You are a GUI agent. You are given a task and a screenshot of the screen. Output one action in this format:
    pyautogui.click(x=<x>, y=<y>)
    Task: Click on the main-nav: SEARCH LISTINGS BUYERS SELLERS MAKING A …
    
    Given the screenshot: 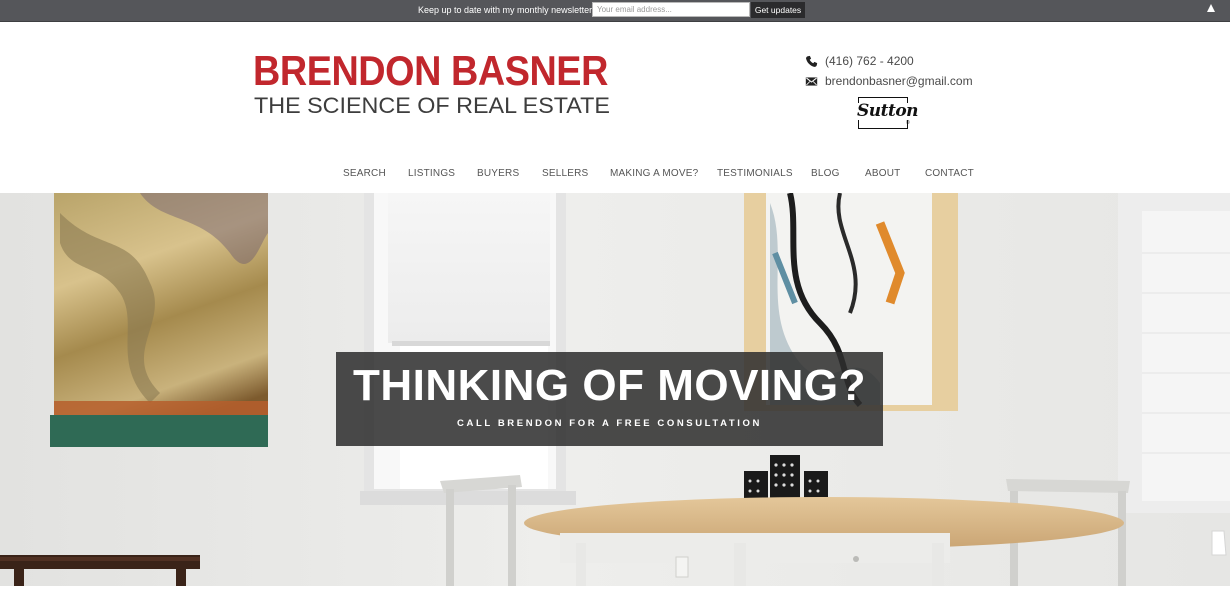 What is the action you would take?
    pyautogui.click(x=615, y=175)
    